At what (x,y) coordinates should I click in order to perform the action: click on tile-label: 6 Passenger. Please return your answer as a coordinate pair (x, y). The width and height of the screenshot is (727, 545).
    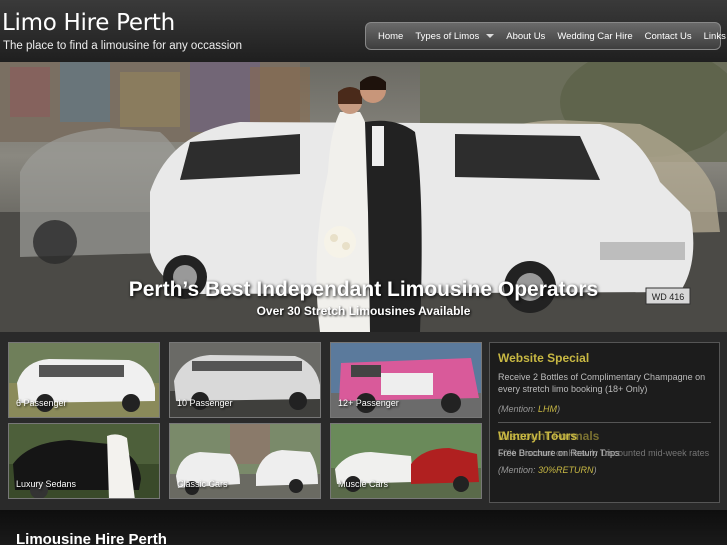
    Looking at the image, I should click on (41, 403).